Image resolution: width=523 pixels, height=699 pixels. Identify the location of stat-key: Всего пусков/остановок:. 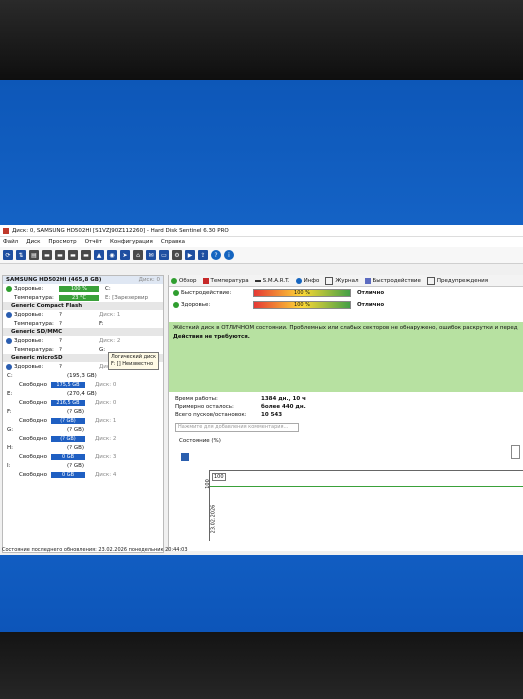
(211, 415).